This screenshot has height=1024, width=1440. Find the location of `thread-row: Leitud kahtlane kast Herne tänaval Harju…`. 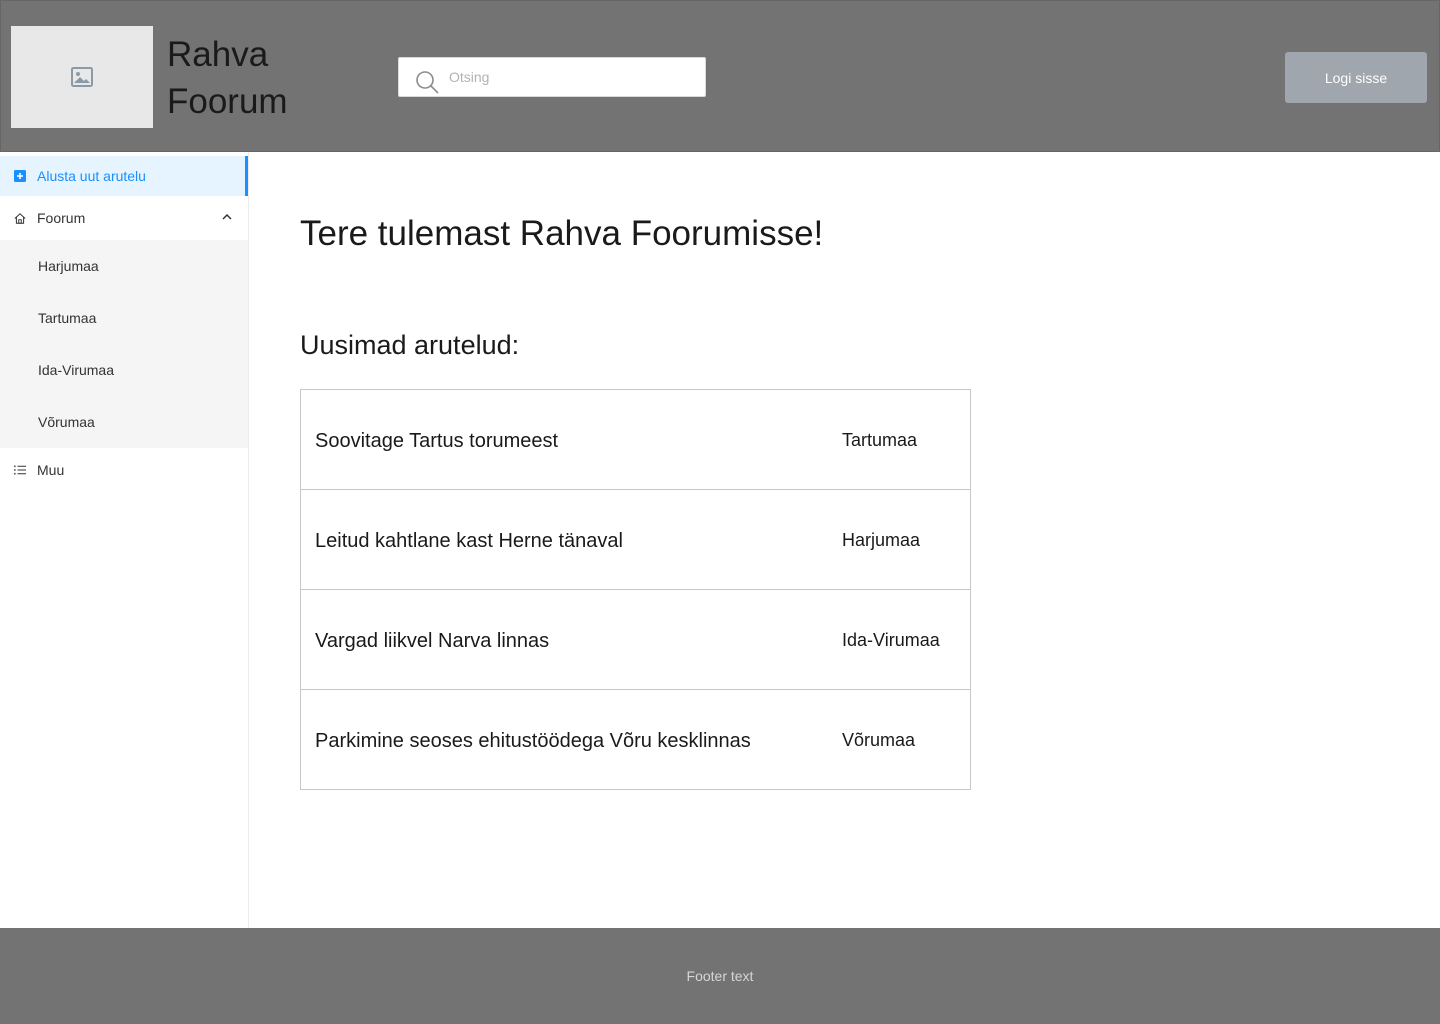

thread-row: Leitud kahtlane kast Herne tänaval Harju… is located at coordinates (635, 540).